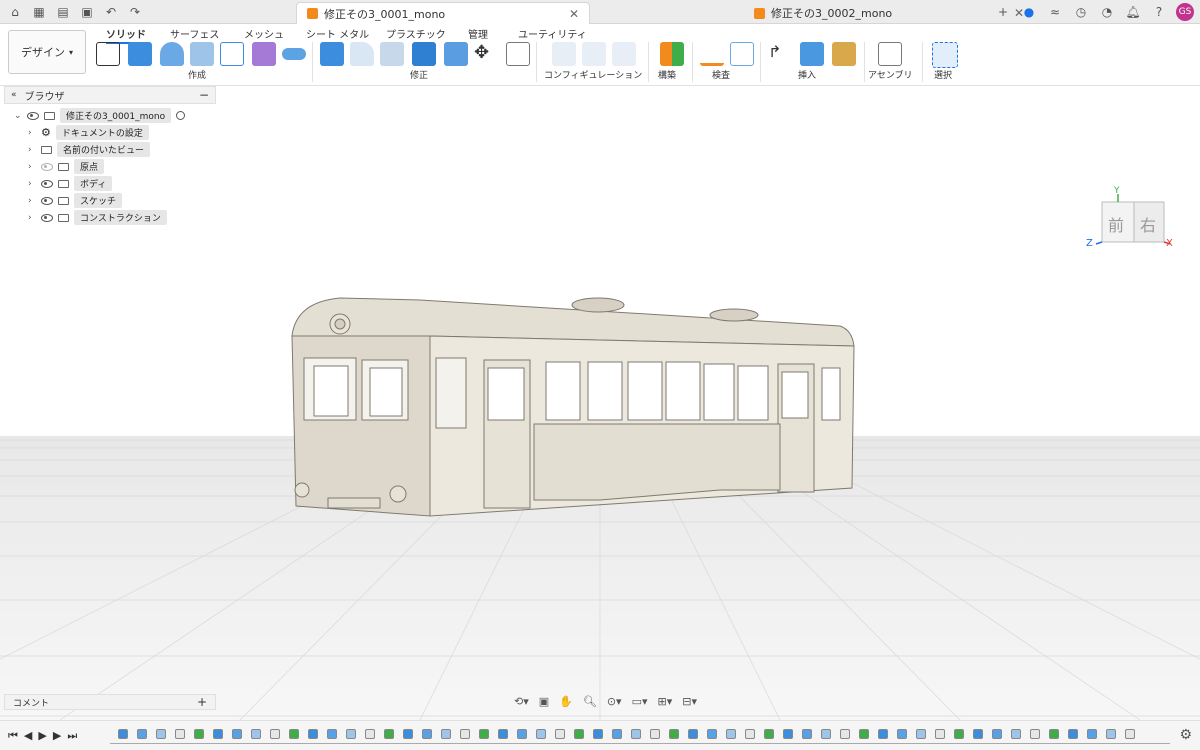 The height and width of the screenshot is (750, 1200). Describe the element at coordinates (1107, 12) in the screenshot. I see `job-status-icon: ◔` at that location.